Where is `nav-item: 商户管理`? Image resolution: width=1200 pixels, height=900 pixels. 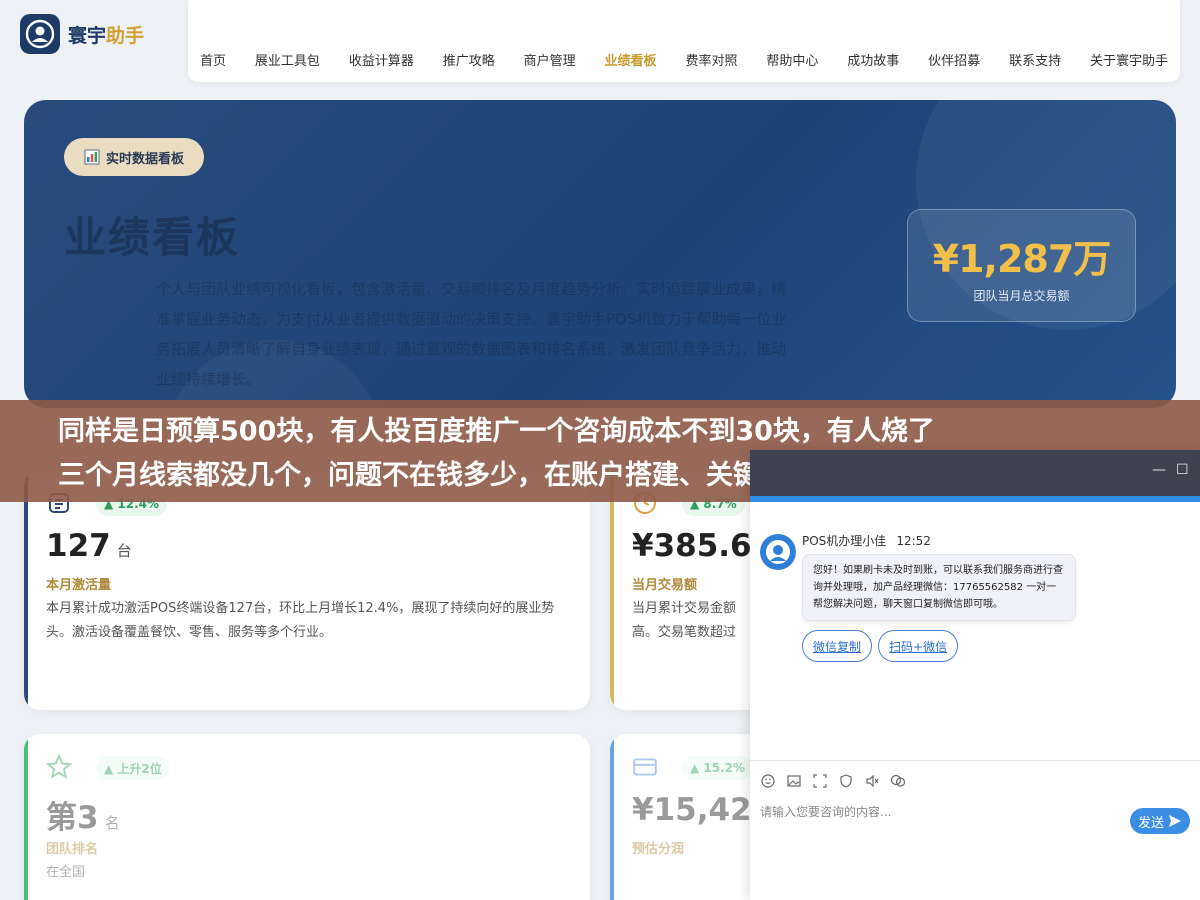
nav-item: 商户管理 is located at coordinates (550, 59).